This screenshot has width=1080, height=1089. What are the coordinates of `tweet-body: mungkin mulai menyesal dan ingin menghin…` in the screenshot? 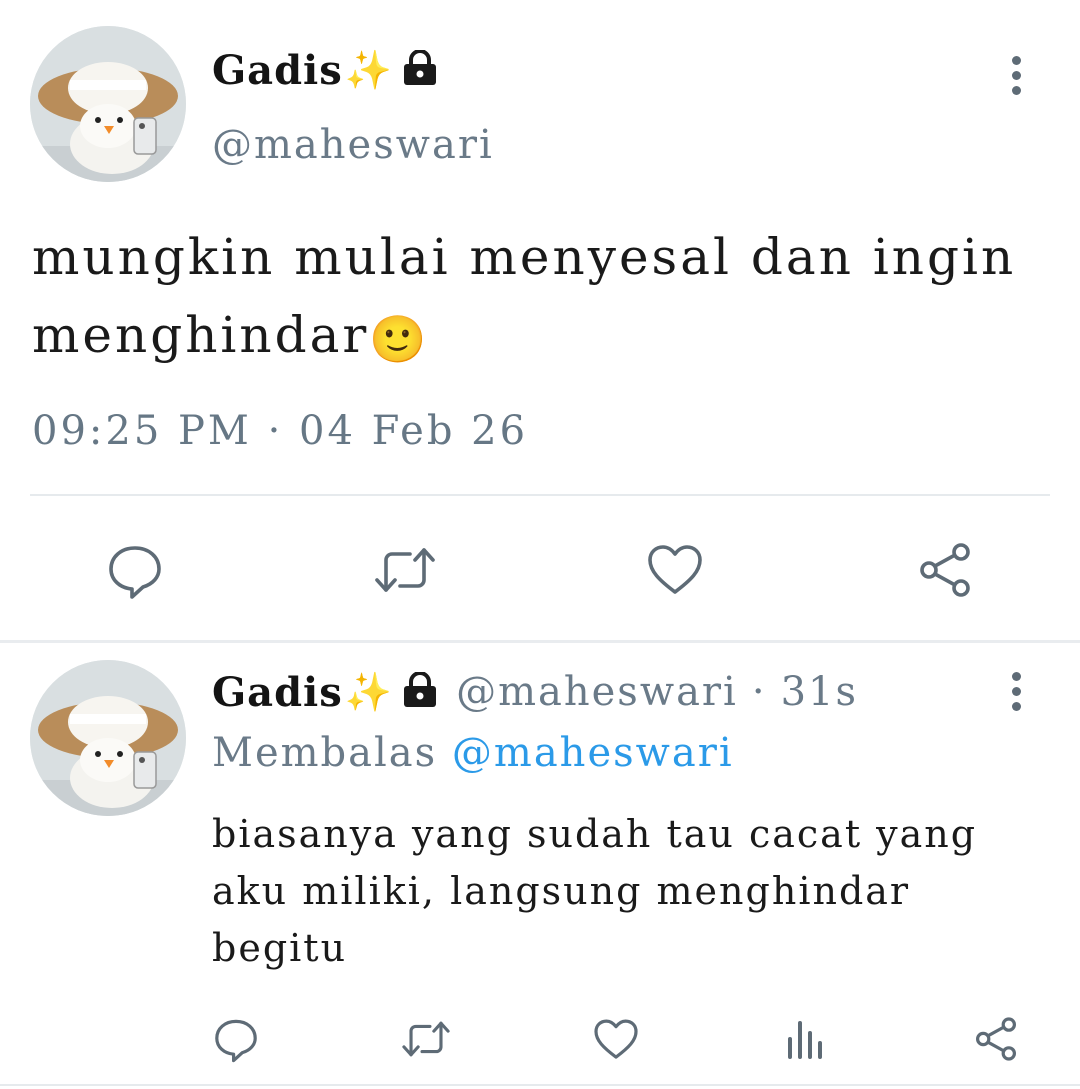 It's located at (524, 296).